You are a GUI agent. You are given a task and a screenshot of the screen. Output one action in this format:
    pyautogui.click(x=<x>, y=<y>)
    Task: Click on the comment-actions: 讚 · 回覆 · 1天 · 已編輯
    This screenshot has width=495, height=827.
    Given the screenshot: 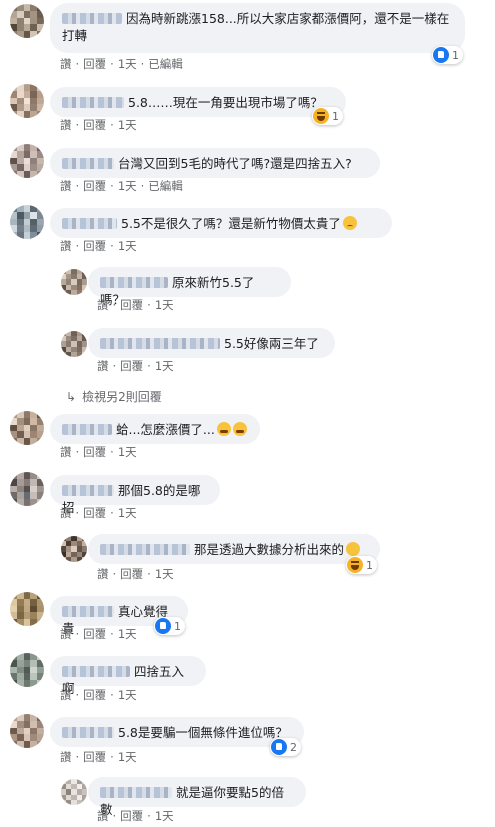 What is the action you would take?
    pyautogui.click(x=121, y=186)
    